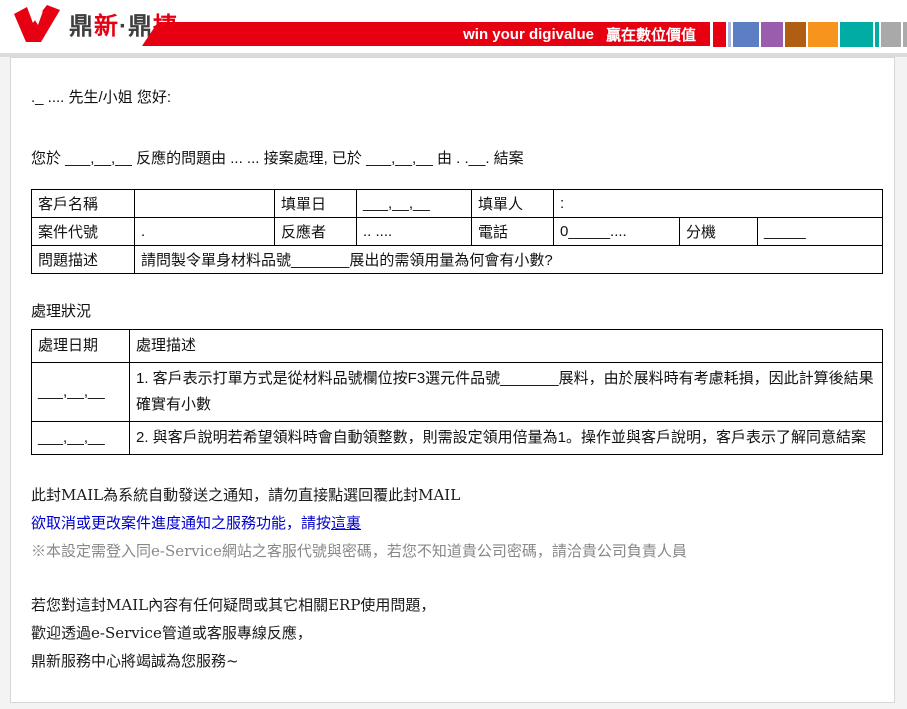 This screenshot has height=709, width=907. Describe the element at coordinates (718, 203) in the screenshot. I see `filler-value: :` at that location.